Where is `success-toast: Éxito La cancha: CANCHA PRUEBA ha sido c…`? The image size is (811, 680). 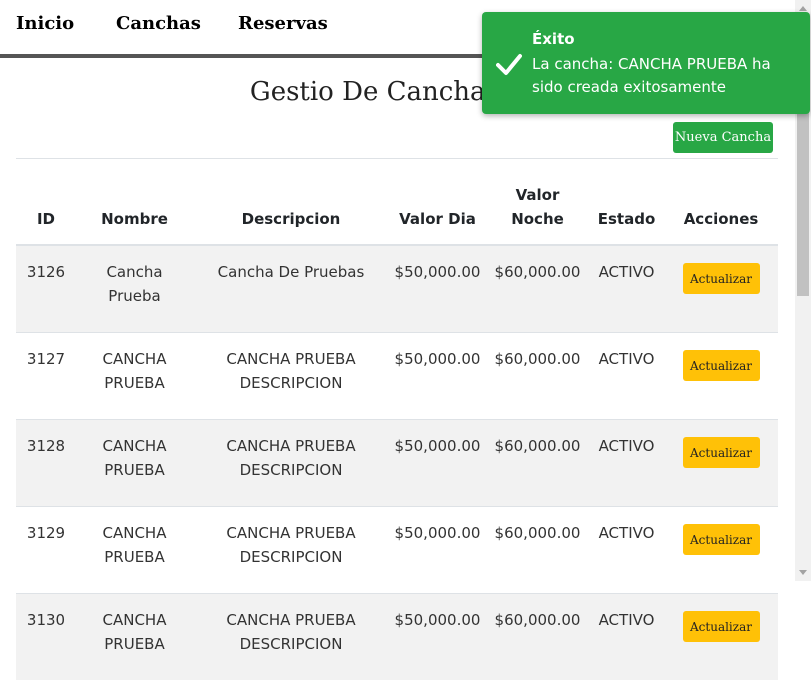 success-toast: Éxito La cancha: CANCHA PRUEBA ha sido c… is located at coordinates (646, 63).